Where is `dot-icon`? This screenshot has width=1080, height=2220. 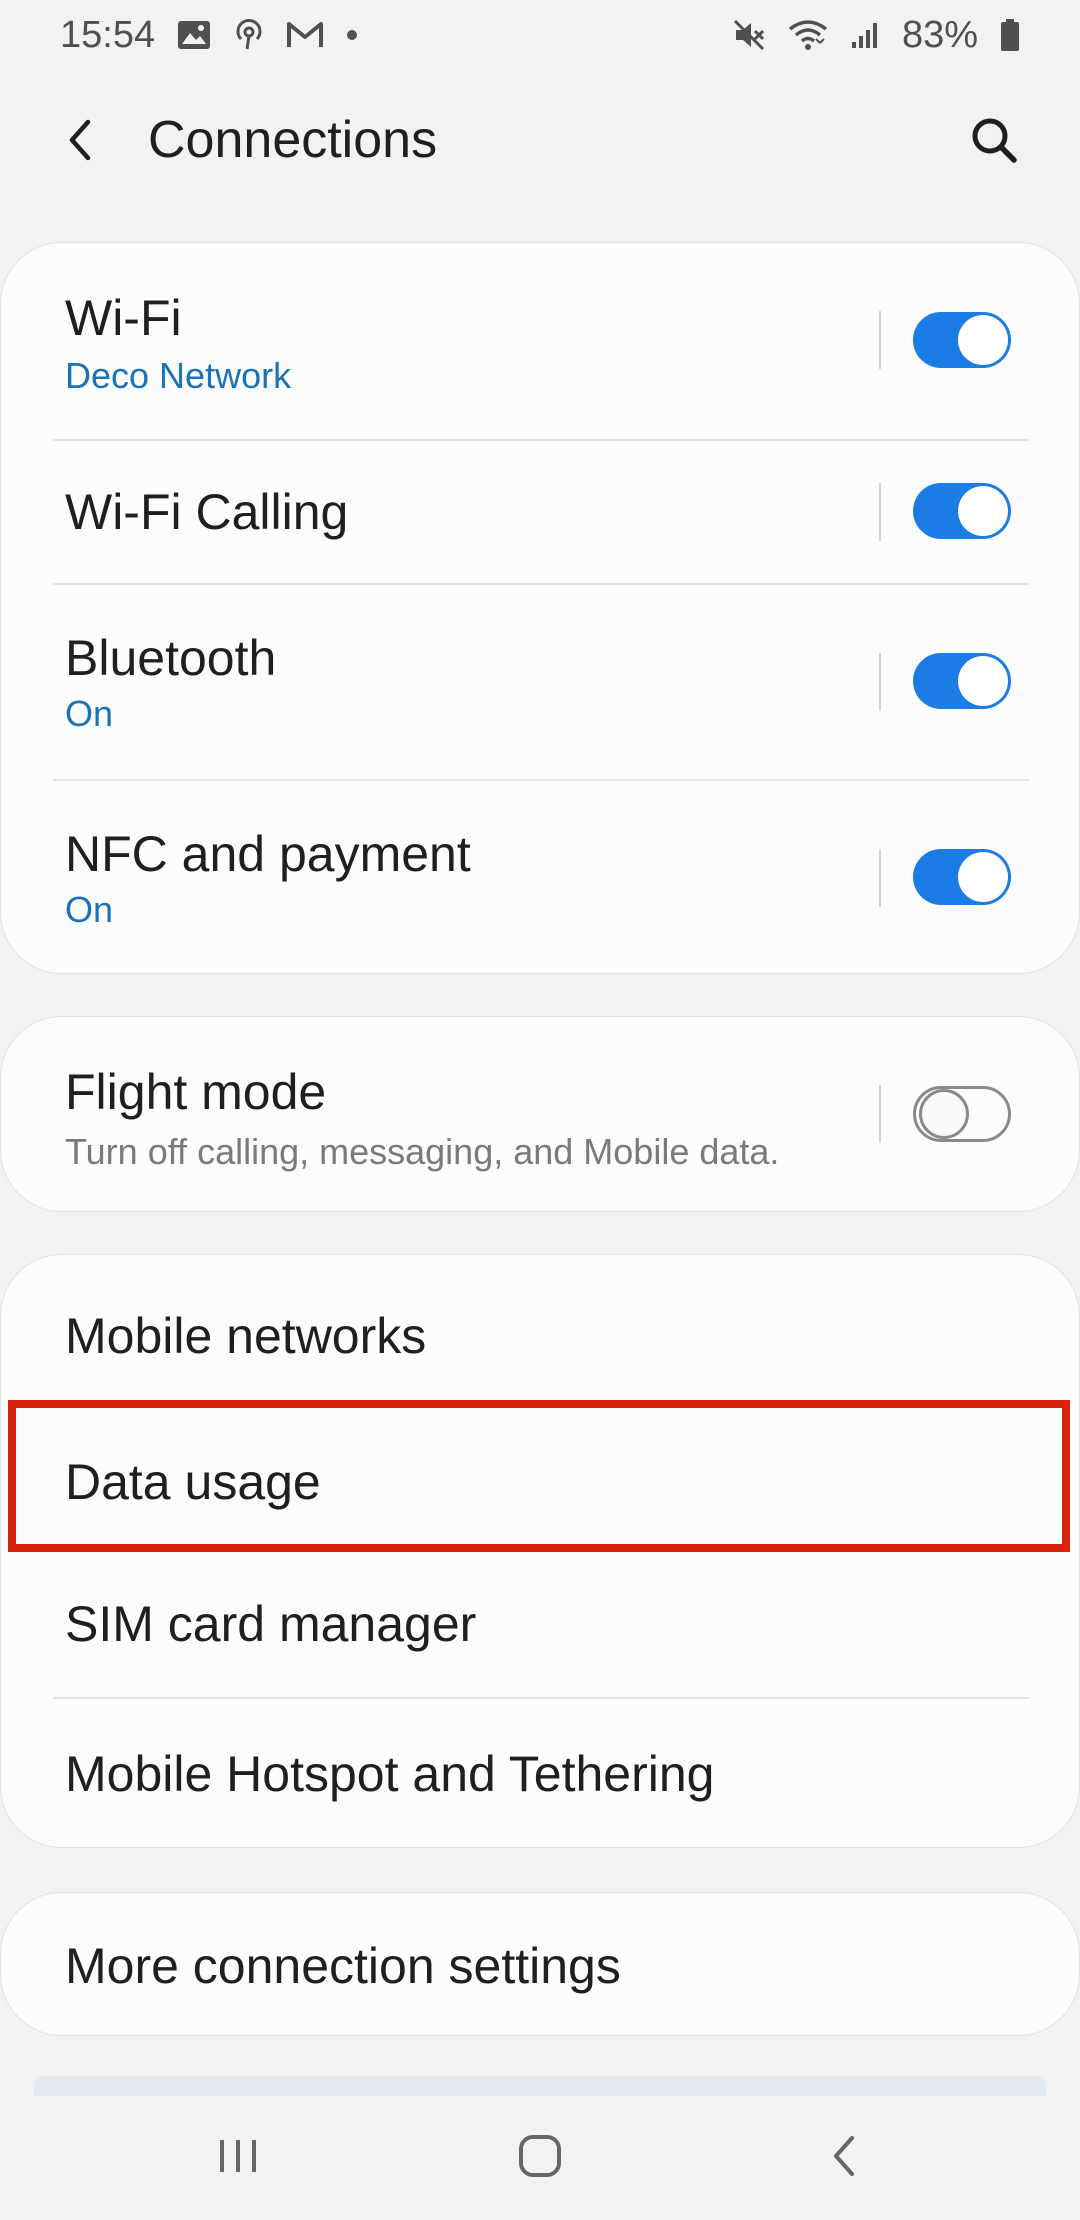
dot-icon is located at coordinates (352, 35).